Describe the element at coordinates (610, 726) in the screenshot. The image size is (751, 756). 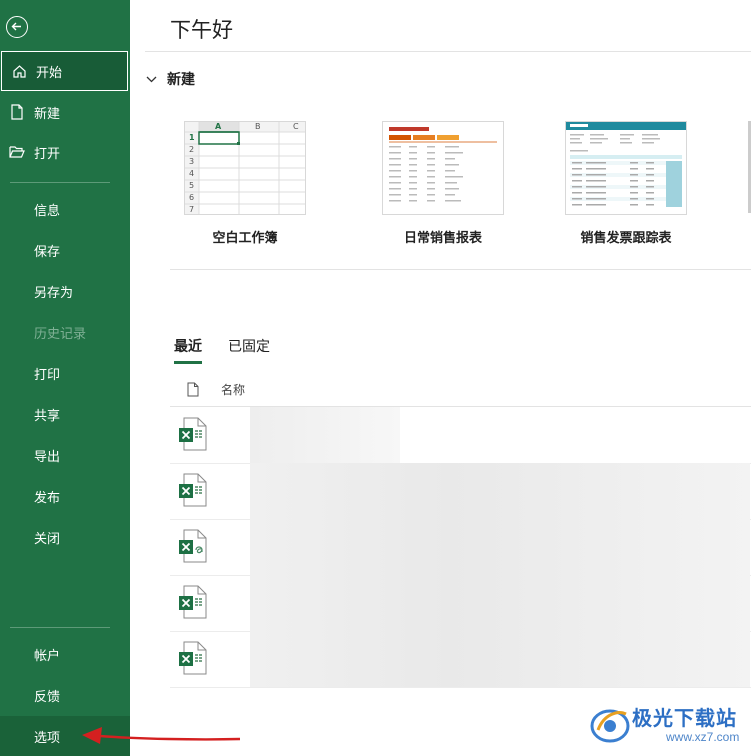
I see `watermark-logo-icon` at that location.